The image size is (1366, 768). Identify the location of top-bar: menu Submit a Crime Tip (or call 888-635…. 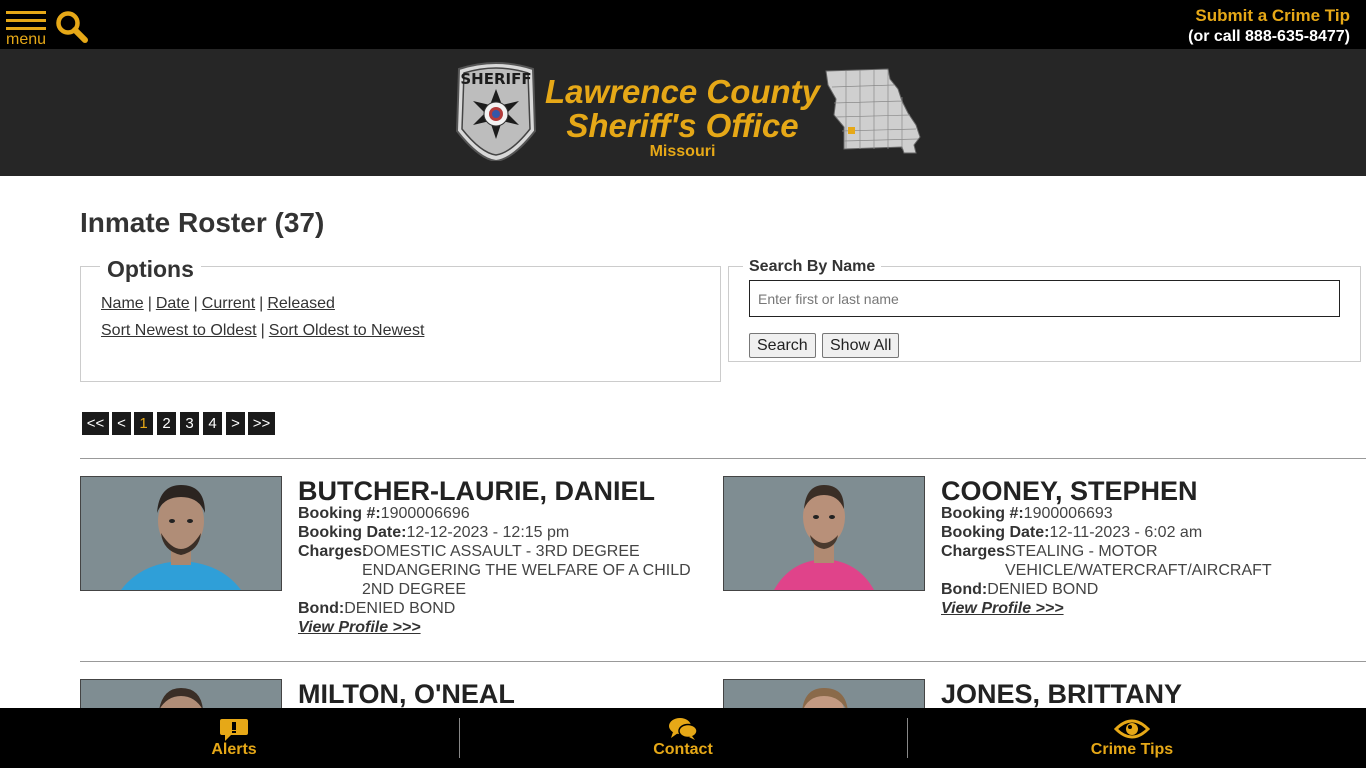
(683, 24).